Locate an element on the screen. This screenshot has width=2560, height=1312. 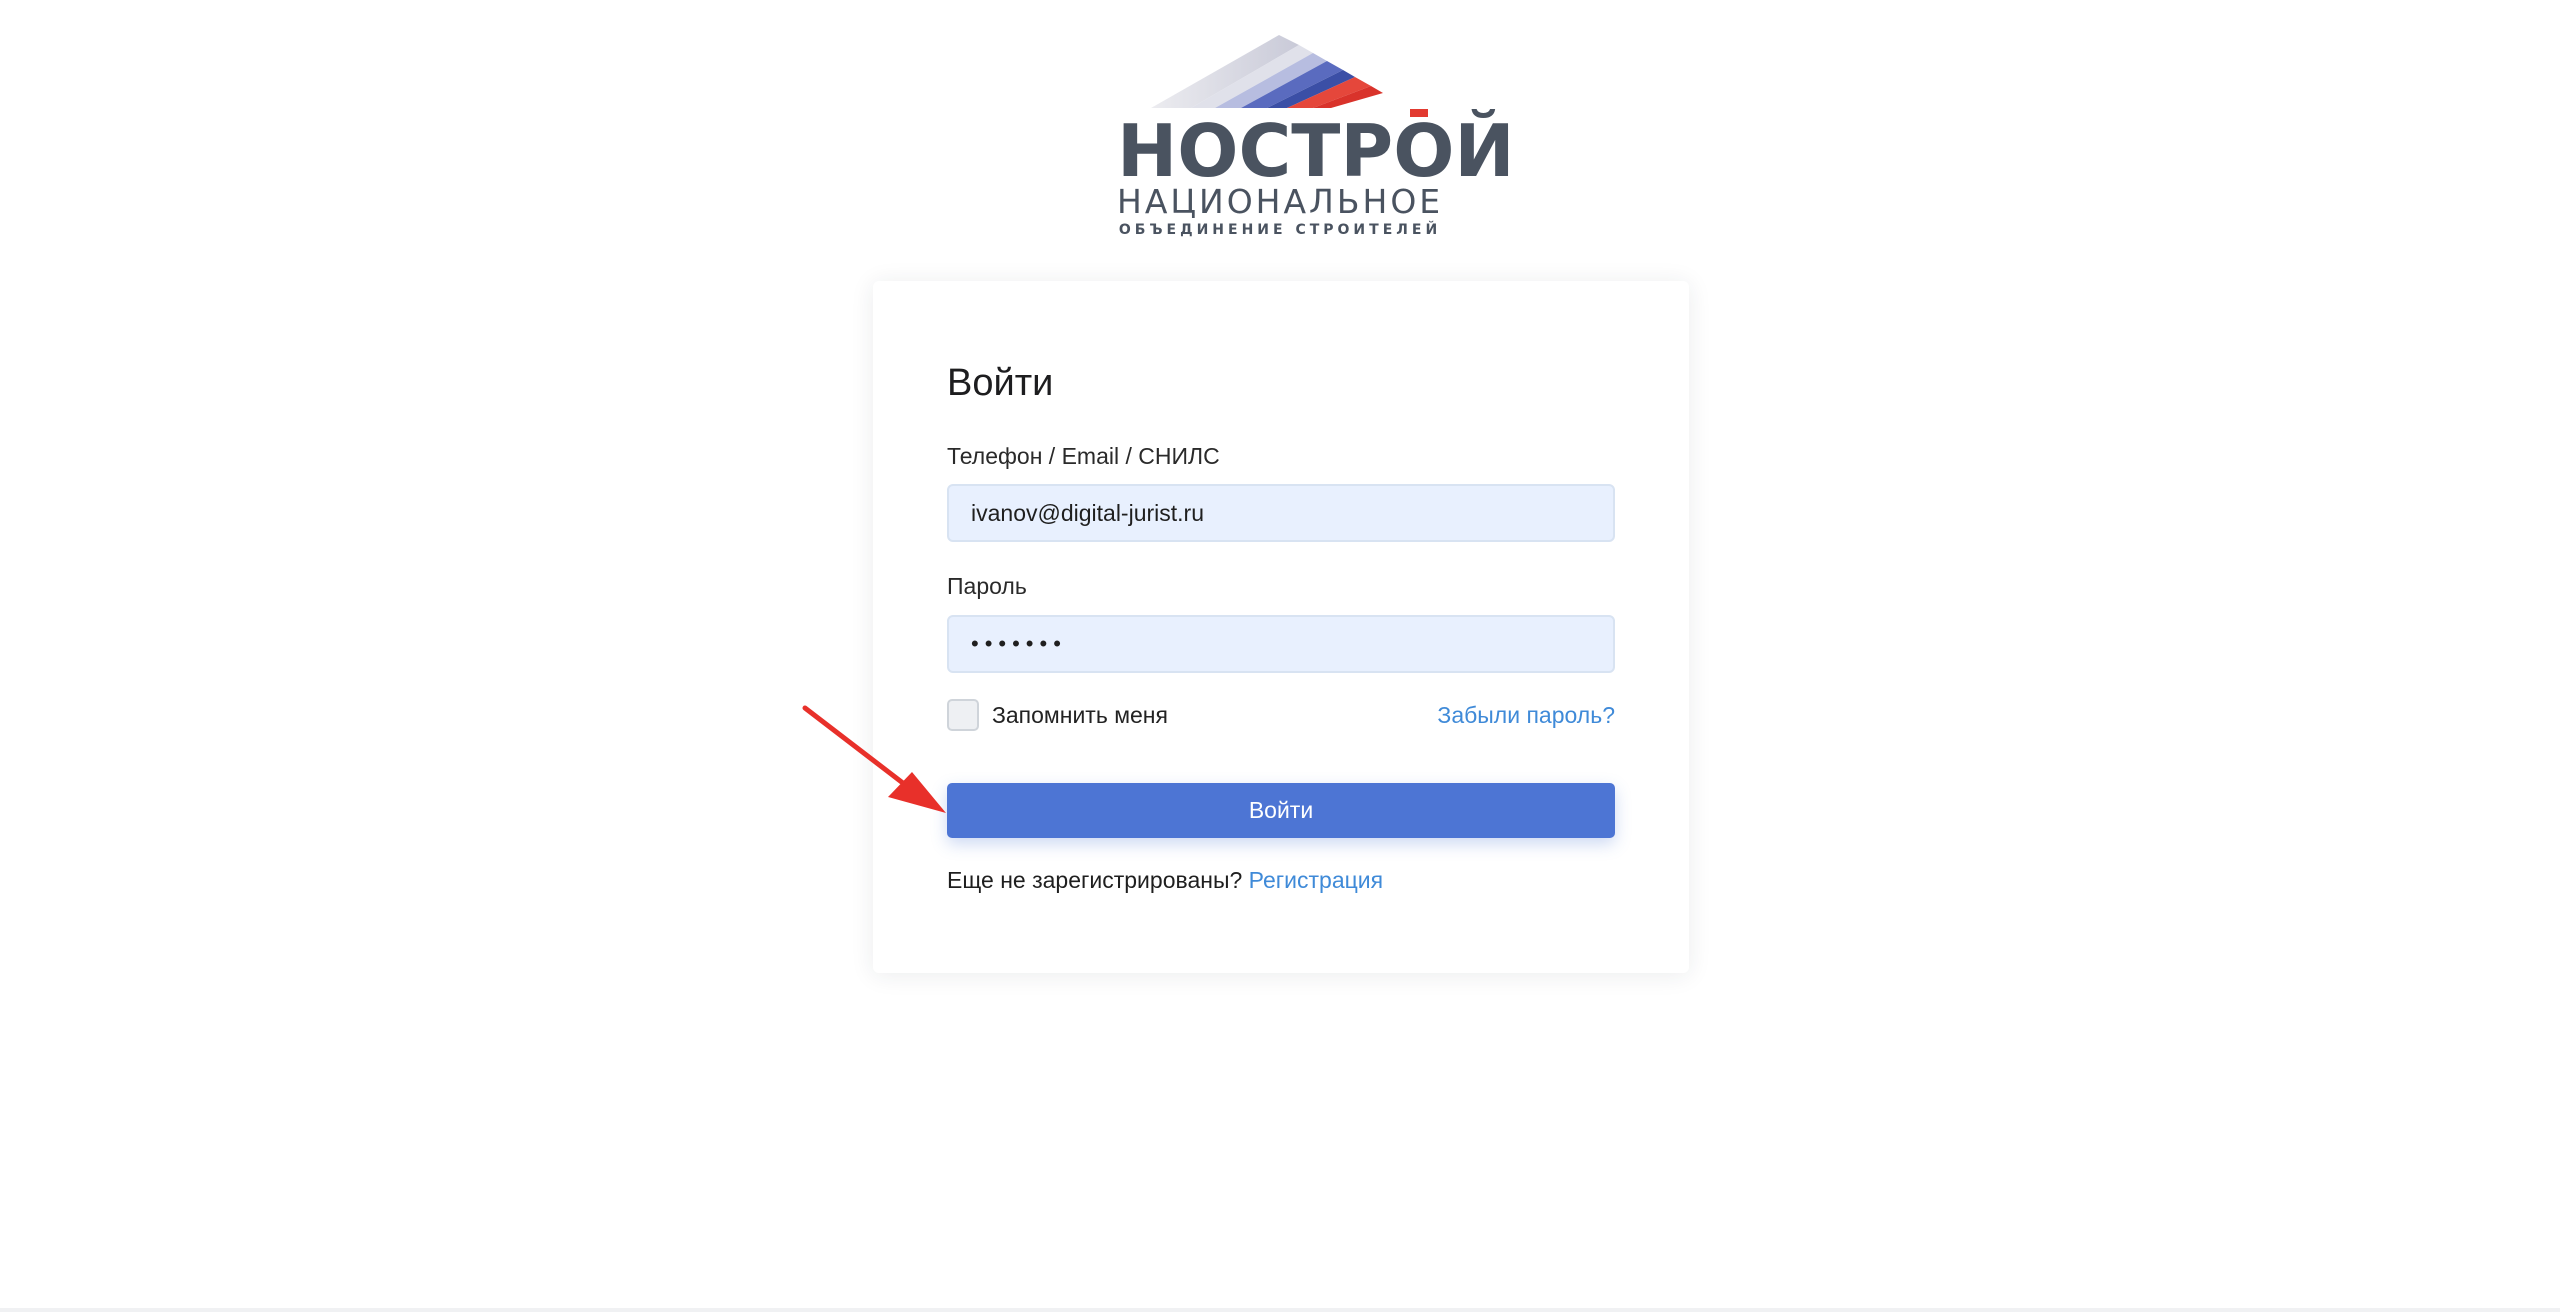
logo-wordmark: НОСТРОЙ is located at coordinates (1316, 151).